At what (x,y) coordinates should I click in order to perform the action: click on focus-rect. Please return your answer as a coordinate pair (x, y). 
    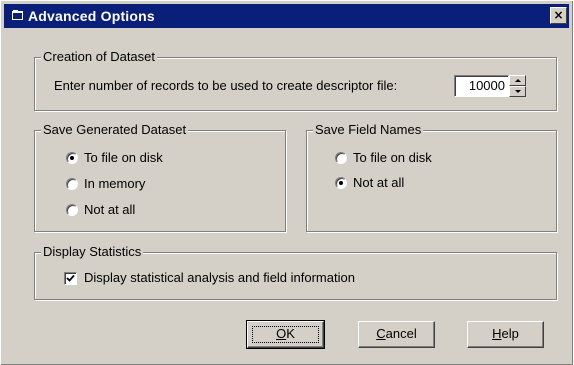
    Looking at the image, I should click on (285, 334).